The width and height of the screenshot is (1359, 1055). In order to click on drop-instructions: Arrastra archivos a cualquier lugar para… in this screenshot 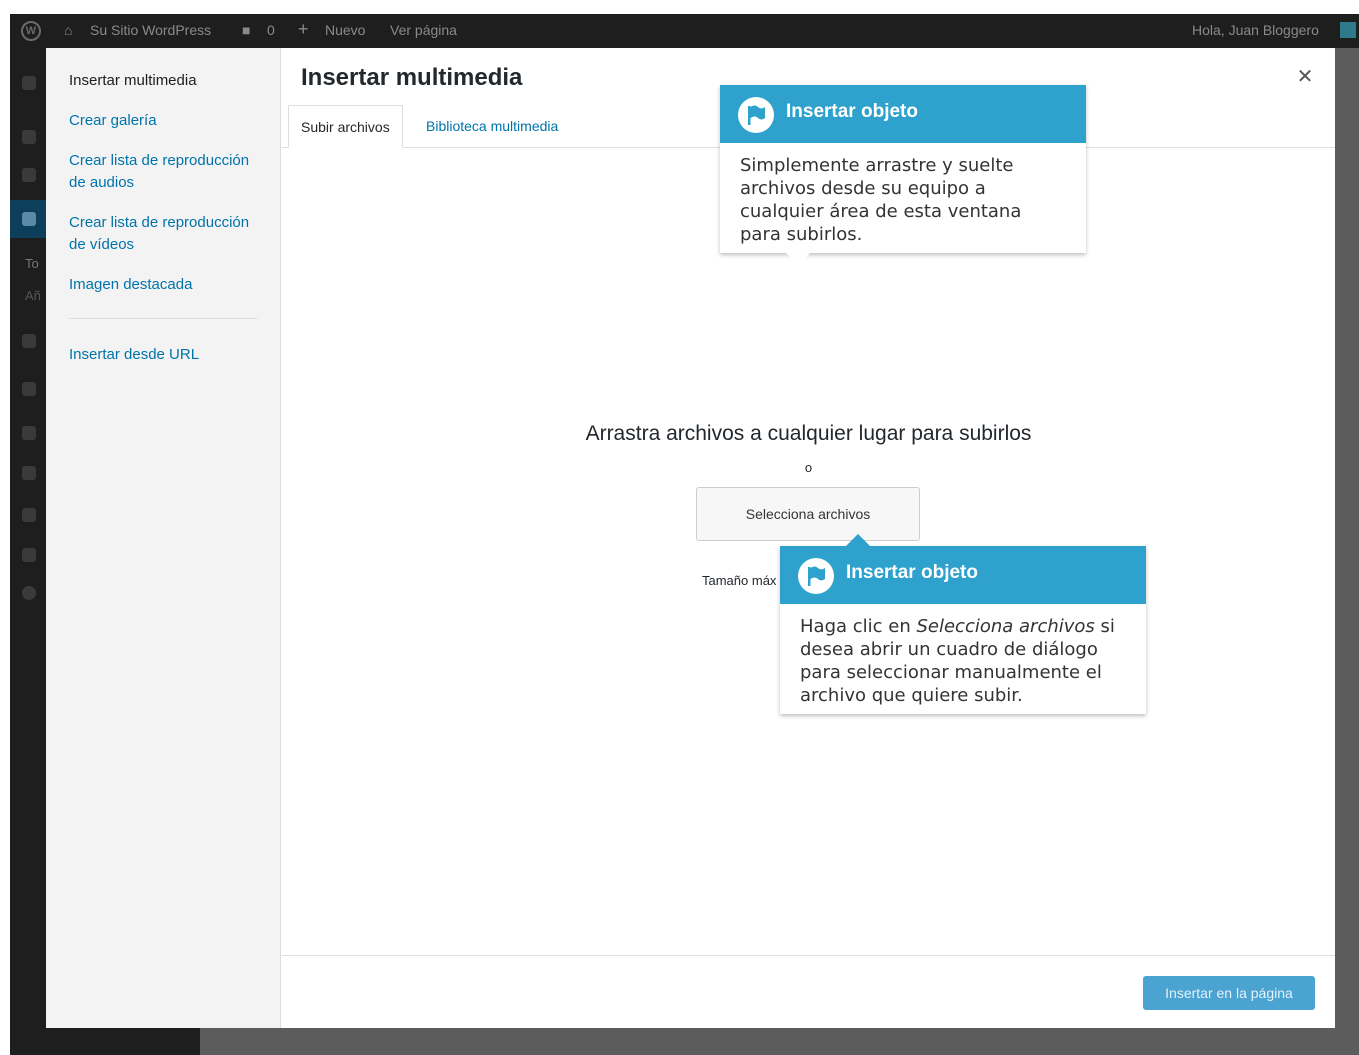, I will do `click(808, 433)`.